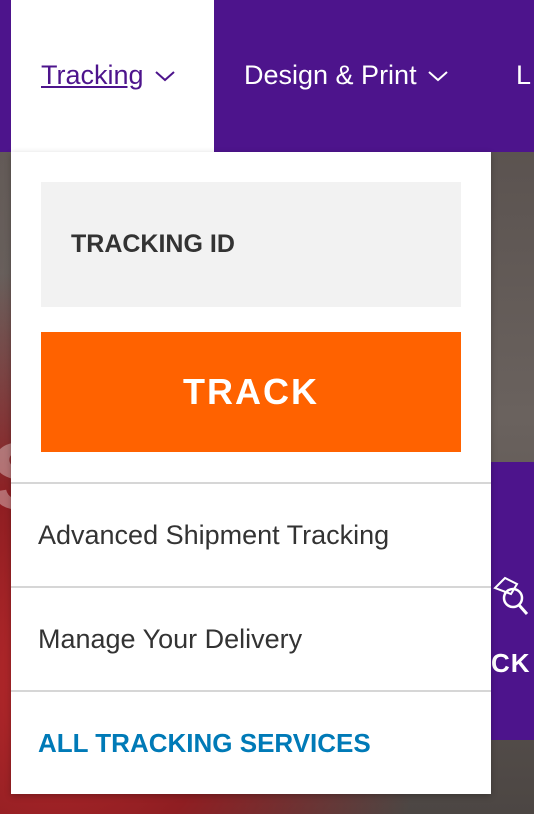 The height and width of the screenshot is (814, 534). I want to click on nav-edge, so click(5, 76).